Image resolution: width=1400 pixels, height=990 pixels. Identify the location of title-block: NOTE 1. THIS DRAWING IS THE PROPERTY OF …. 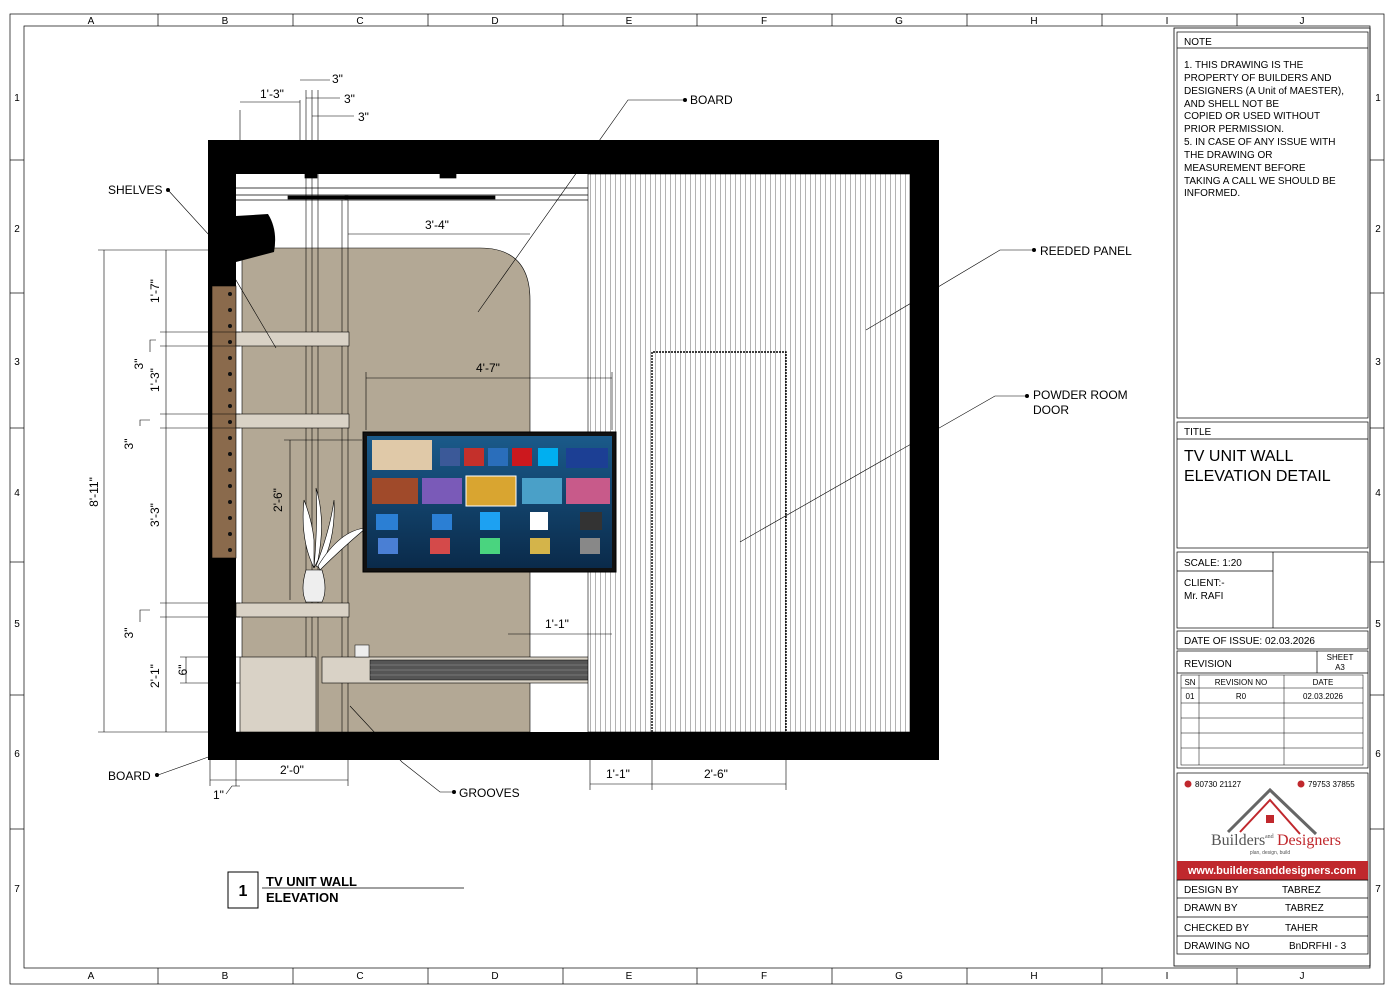
(1272, 497).